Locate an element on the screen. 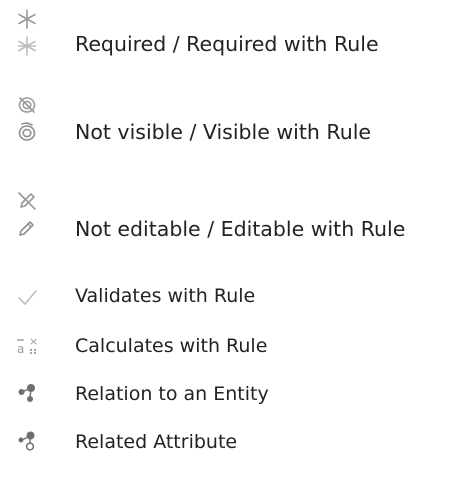 The width and height of the screenshot is (458, 478). legend-item-relation: Relation to an Entity is located at coordinates (229, 395).